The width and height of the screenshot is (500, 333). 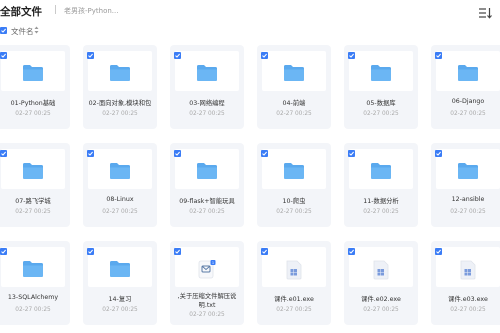 I want to click on file-name: 课件.e02.exe, so click(x=381, y=298).